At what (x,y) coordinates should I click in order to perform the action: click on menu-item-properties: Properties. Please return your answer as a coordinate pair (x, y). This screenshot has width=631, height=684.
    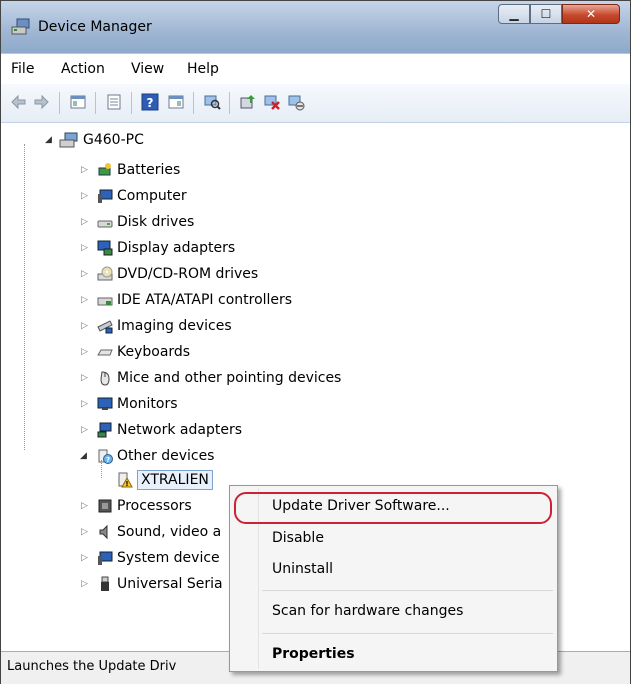
    Looking at the image, I should click on (313, 654).